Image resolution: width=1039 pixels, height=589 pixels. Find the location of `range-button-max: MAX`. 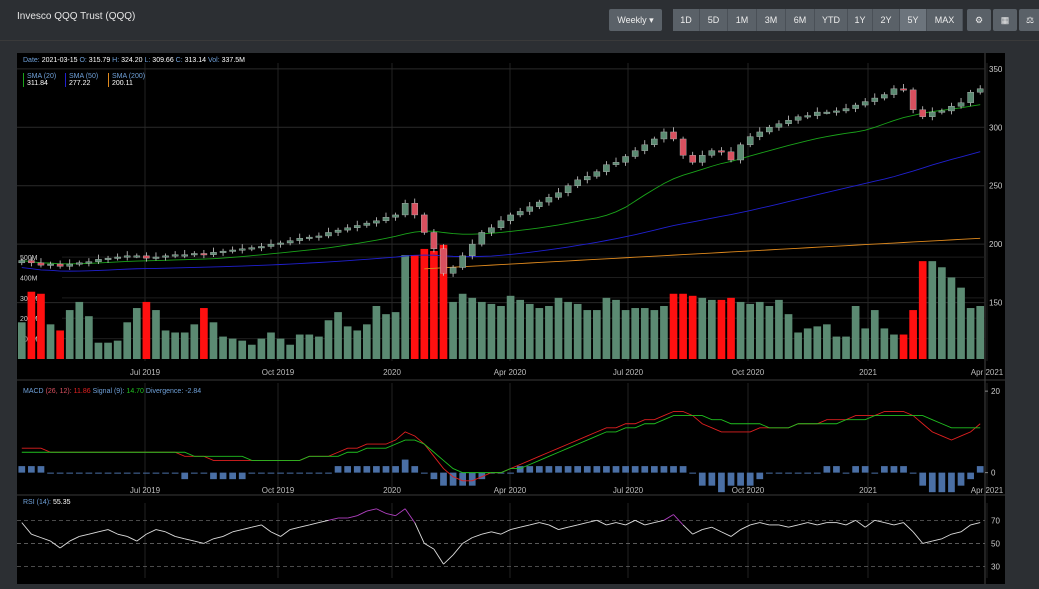

range-button-max: MAX is located at coordinates (945, 20).